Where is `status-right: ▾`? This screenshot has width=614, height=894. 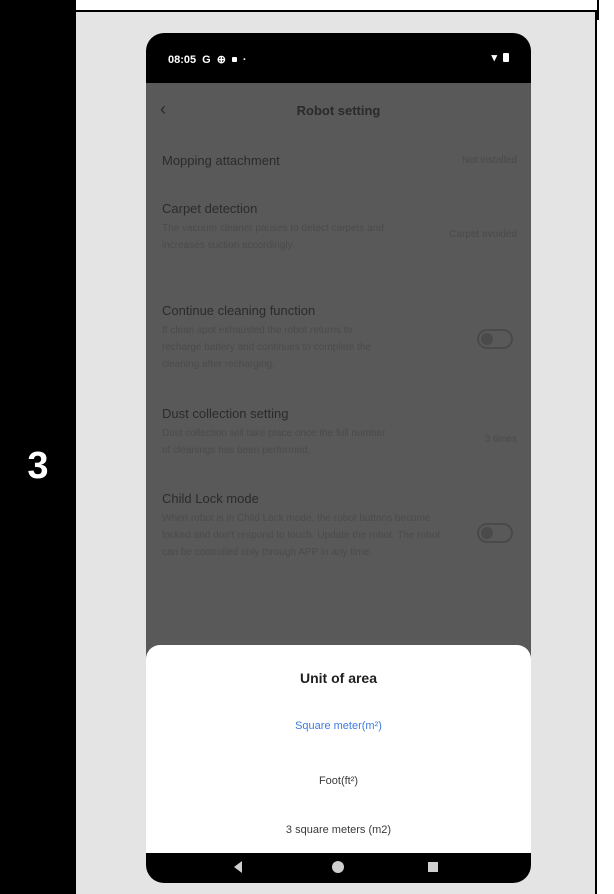 status-right: ▾ is located at coordinates (500, 57).